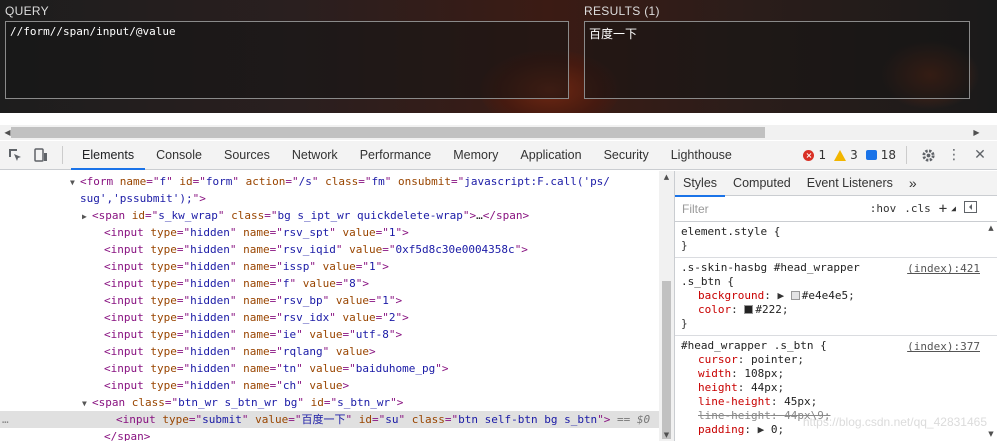 The width and height of the screenshot is (997, 441). Describe the element at coordinates (760, 373) in the screenshot. I see `property-value: 108px` at that location.